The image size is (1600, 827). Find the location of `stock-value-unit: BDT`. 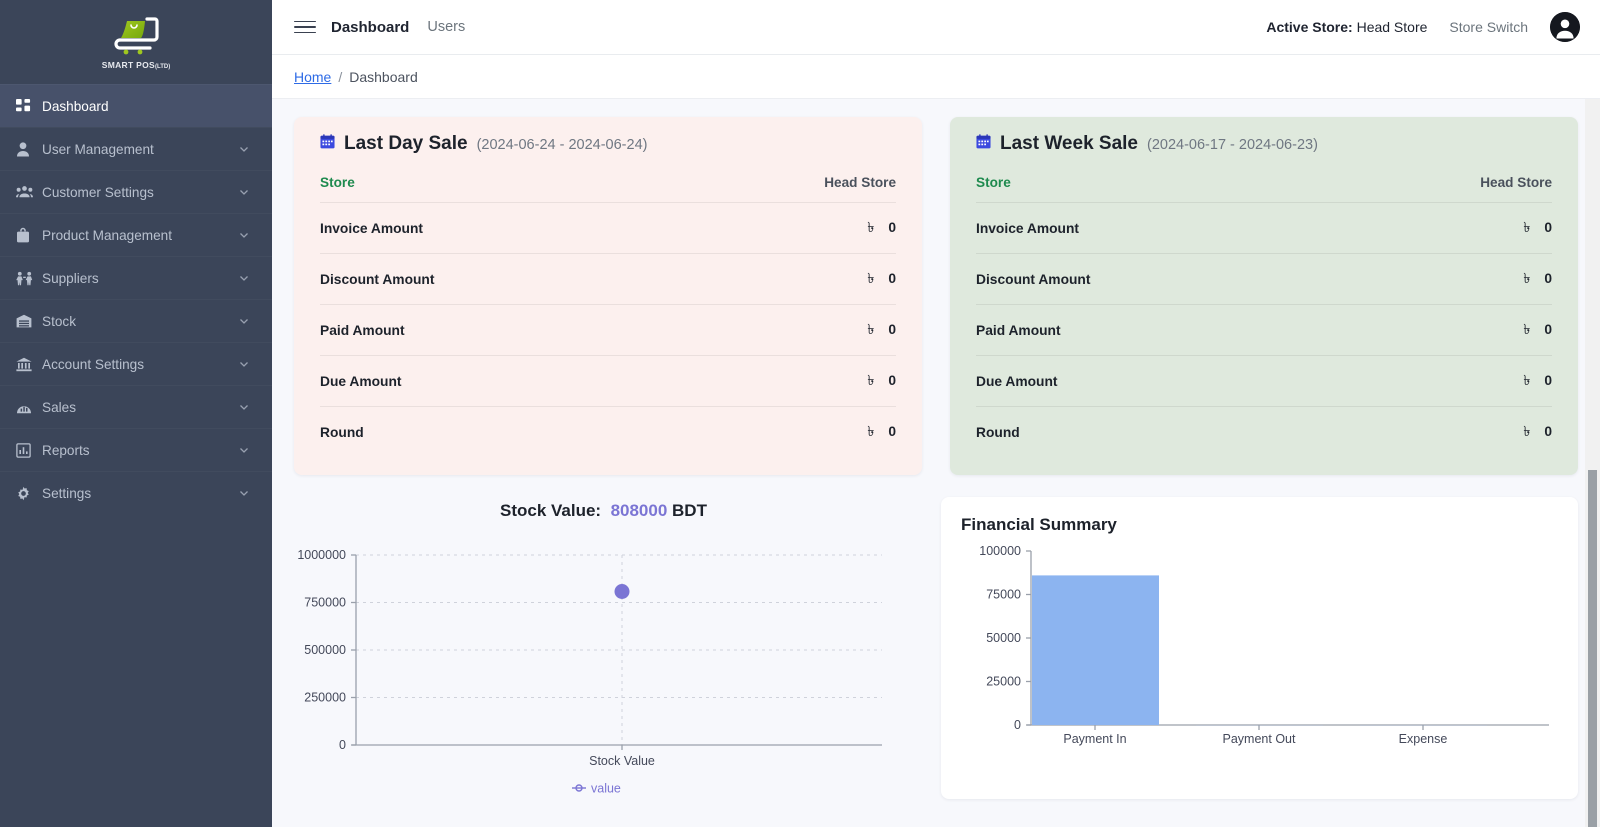

stock-value-unit: BDT is located at coordinates (689, 510).